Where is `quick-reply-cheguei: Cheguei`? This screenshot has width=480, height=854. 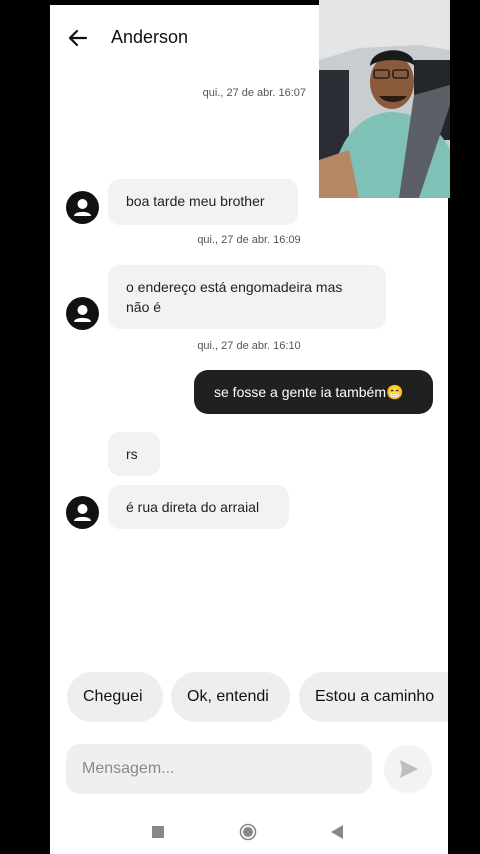
quick-reply-cheguei: Cheguei is located at coordinates (115, 697).